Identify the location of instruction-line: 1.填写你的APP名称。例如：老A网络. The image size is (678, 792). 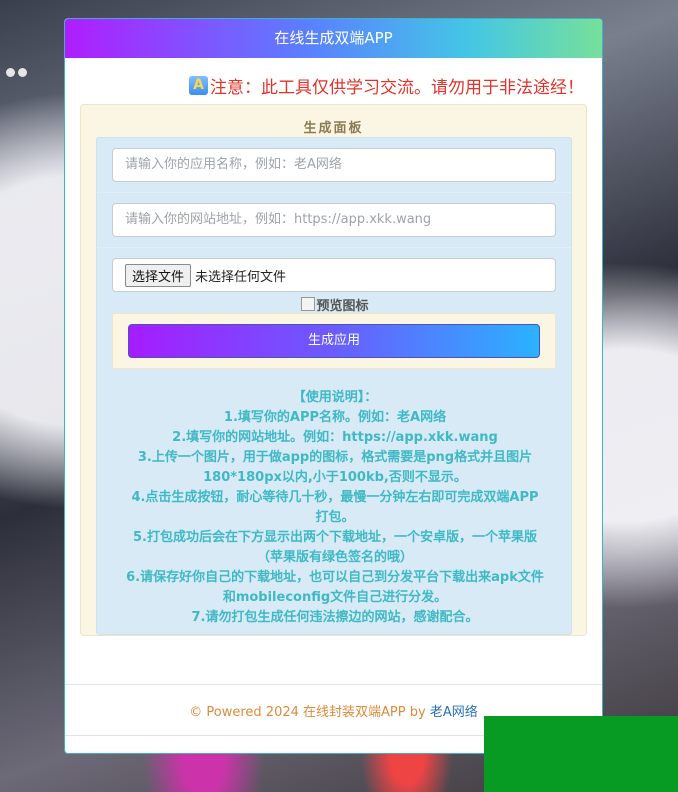
(335, 417).